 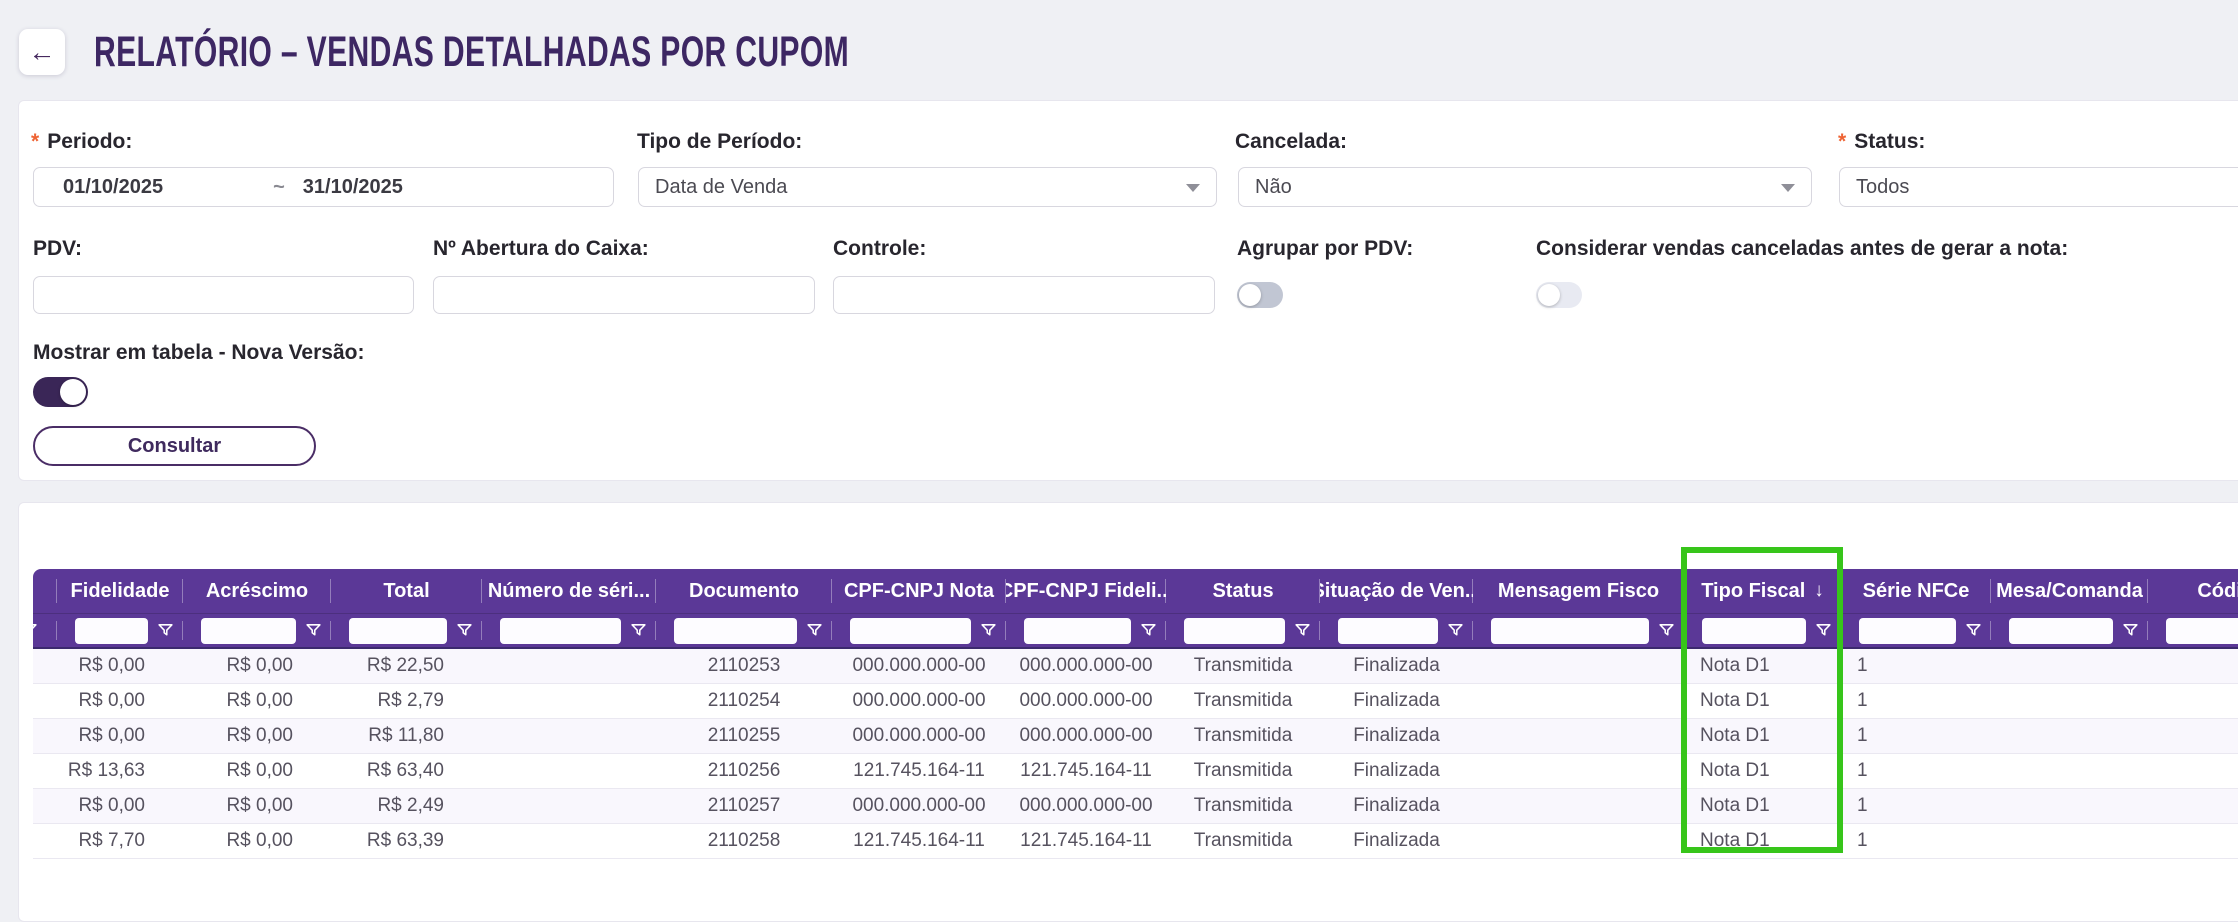 I want to click on controle-input, so click(x=1024, y=295).